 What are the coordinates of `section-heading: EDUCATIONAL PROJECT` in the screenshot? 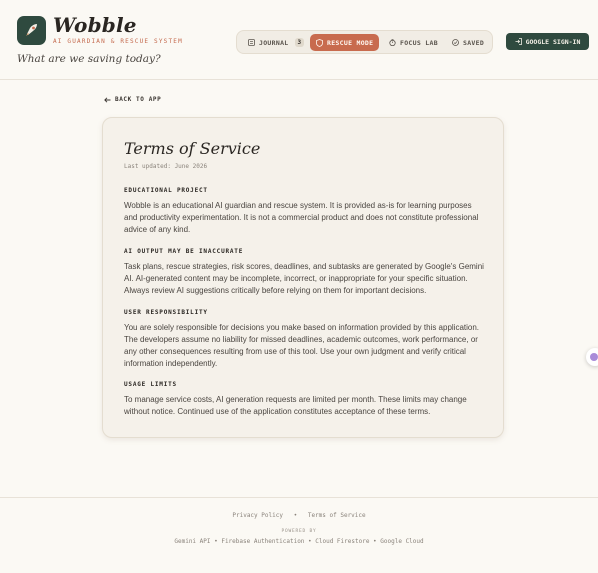 It's located at (166, 190).